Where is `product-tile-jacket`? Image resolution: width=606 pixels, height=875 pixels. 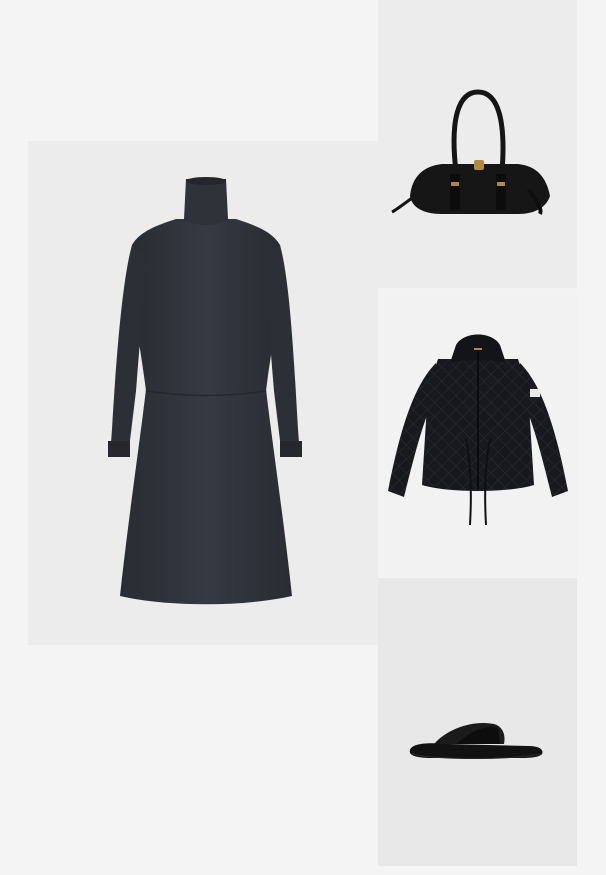 product-tile-jacket is located at coordinates (477, 433).